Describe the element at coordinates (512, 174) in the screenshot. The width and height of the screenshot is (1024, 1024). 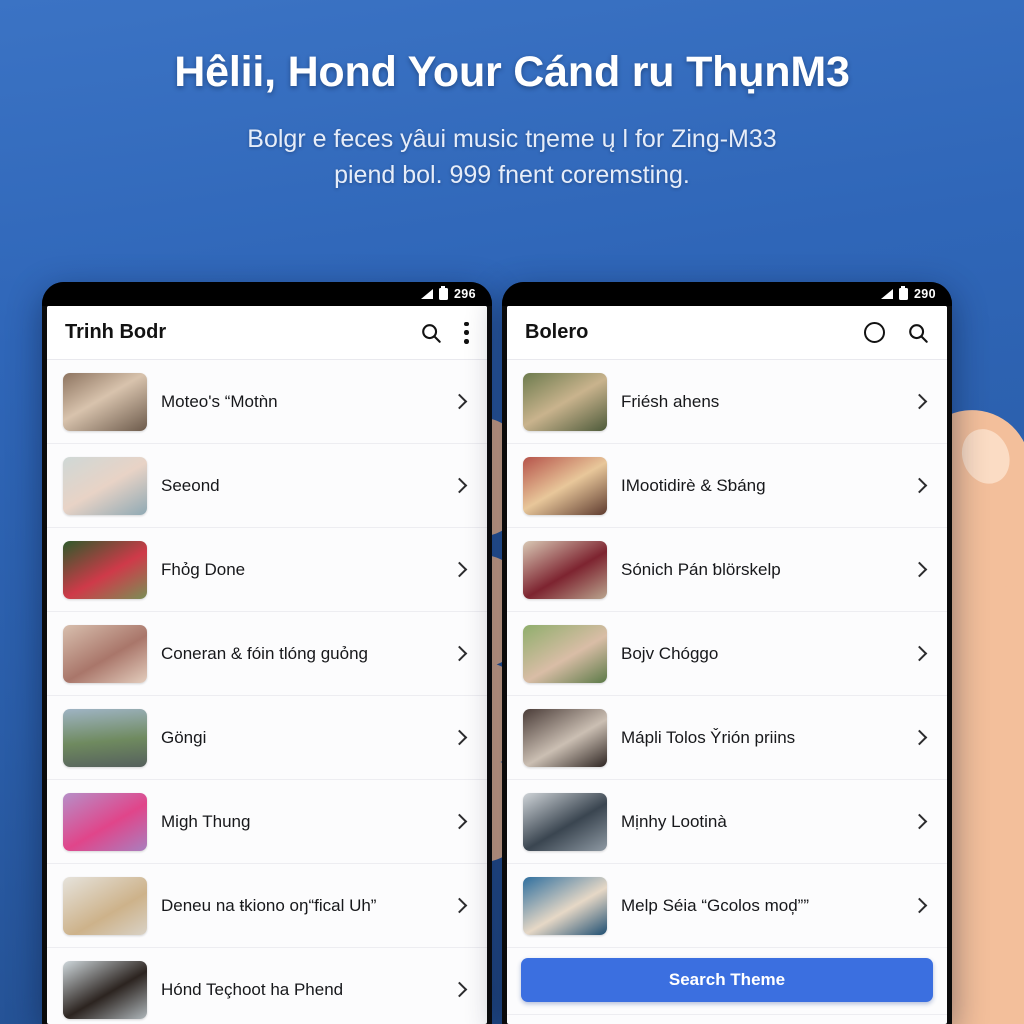
I see `subtitle-line-2: piend bol. 999 fnent coremsting.` at that location.